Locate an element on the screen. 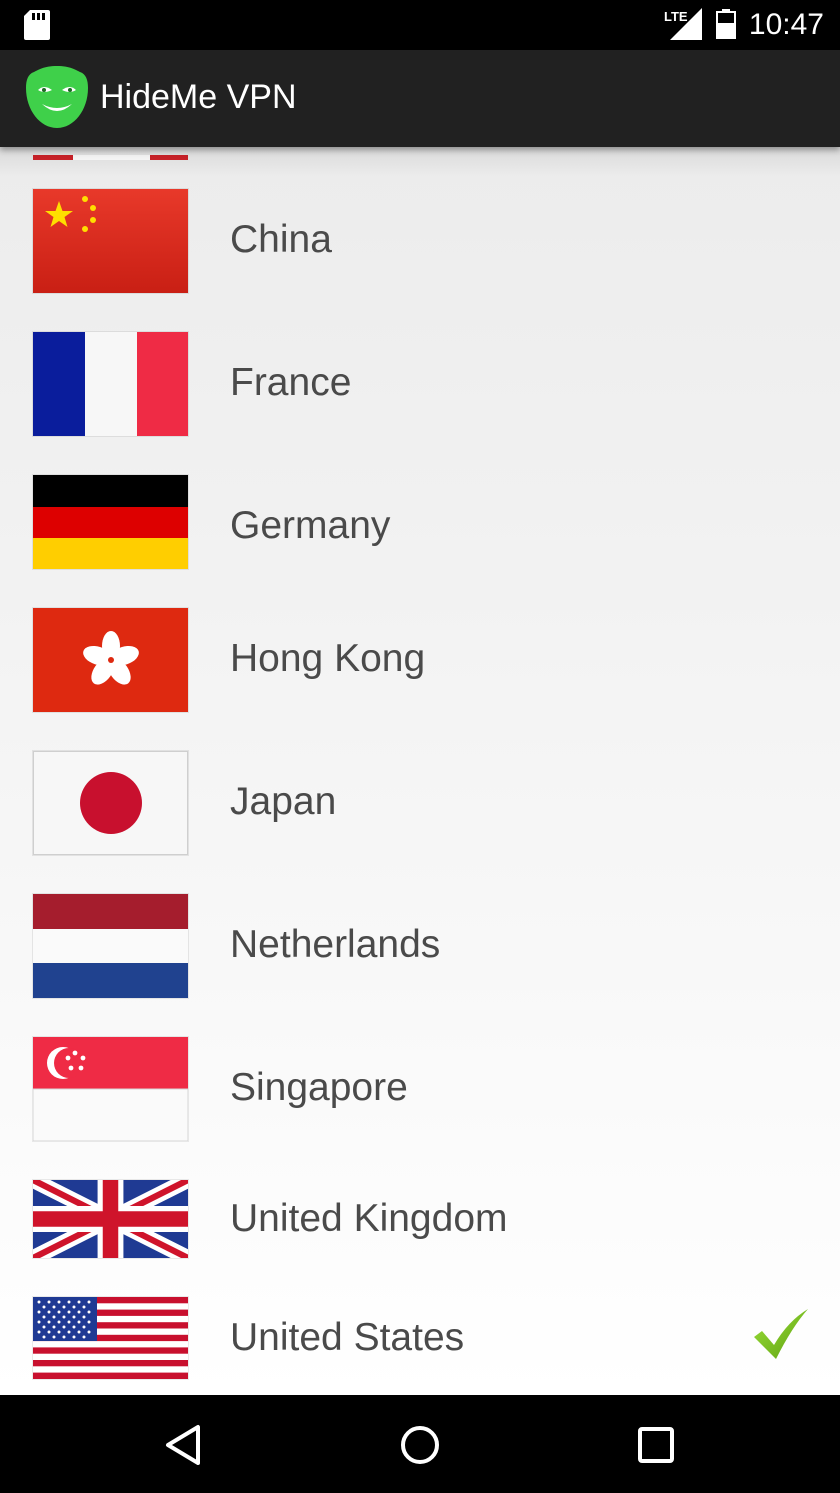 The width and height of the screenshot is (840, 1493). country-row-united-kingdom: United Kingdom is located at coordinates (420, 1228).